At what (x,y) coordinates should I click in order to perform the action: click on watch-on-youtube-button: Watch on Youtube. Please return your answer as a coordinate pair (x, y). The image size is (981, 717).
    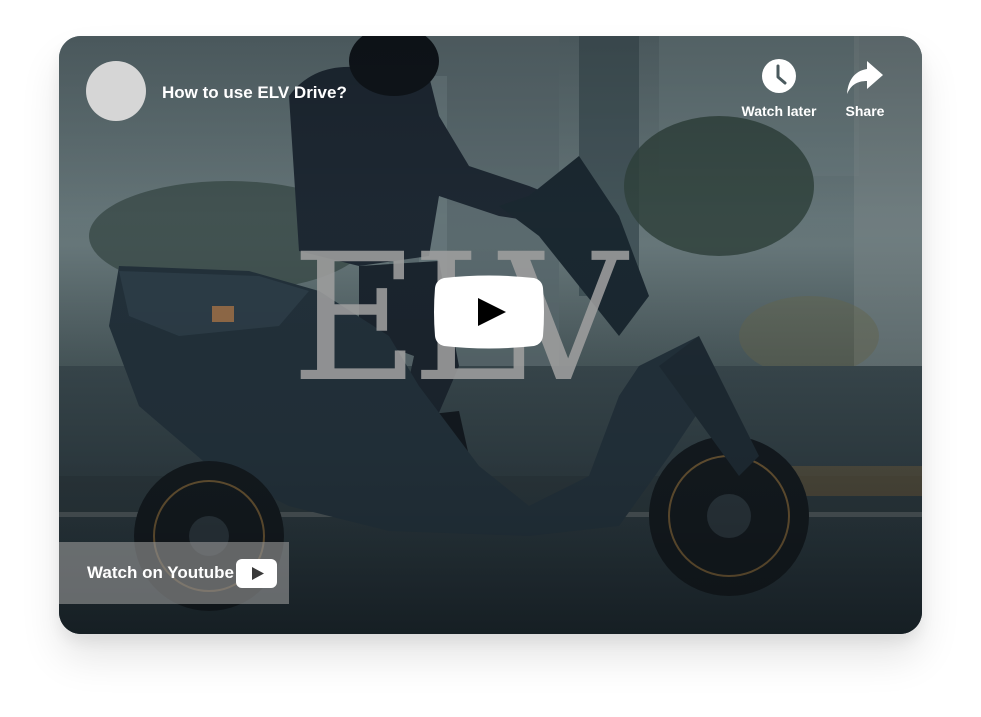
    Looking at the image, I should click on (174, 573).